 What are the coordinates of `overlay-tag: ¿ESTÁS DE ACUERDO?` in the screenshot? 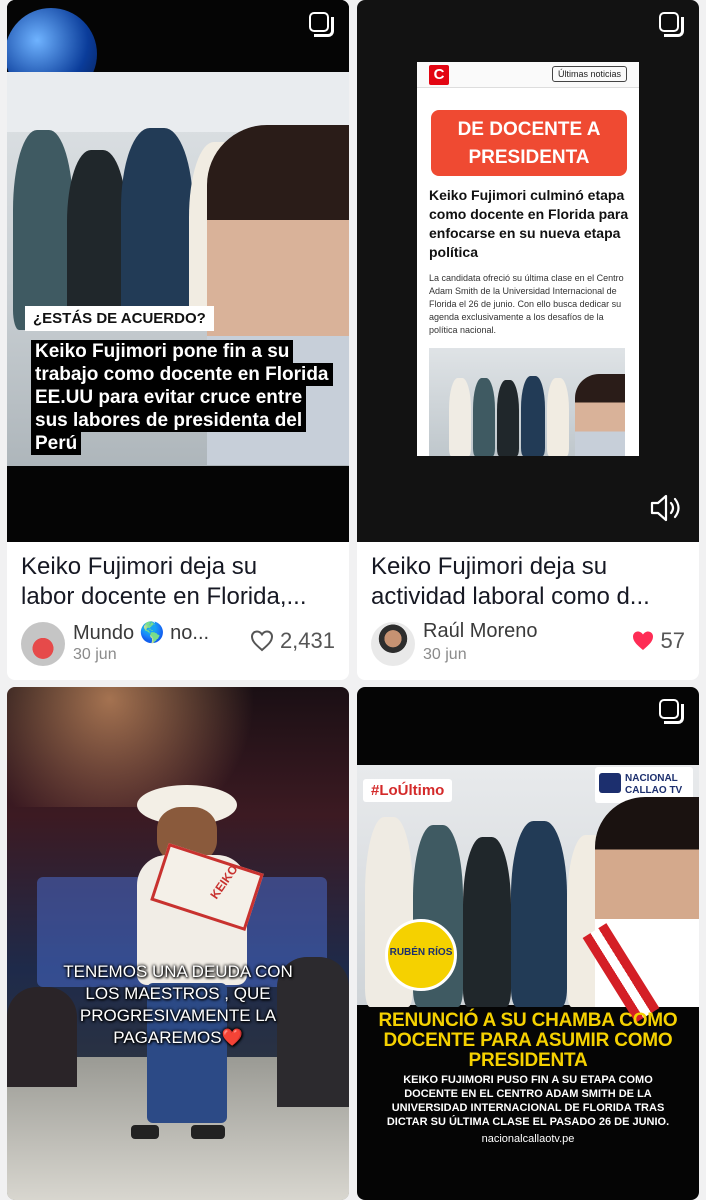 It's located at (119, 318).